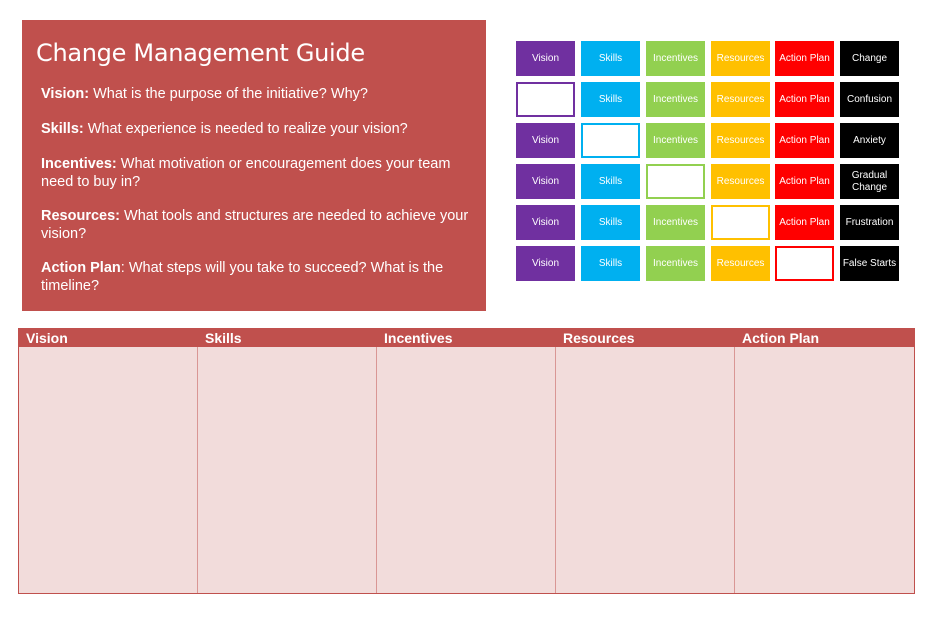 The width and height of the screenshot is (938, 619). What do you see at coordinates (645, 470) in the screenshot?
I see `table-cell-resources` at bounding box center [645, 470].